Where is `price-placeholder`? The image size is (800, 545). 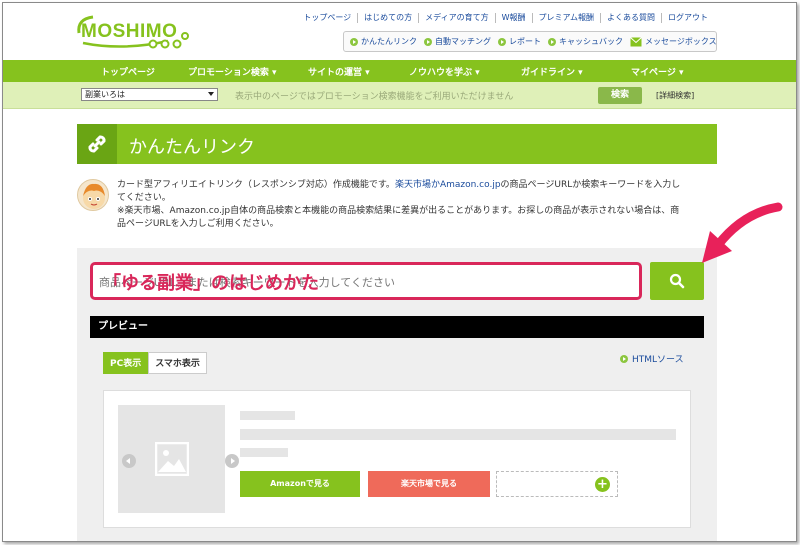 price-placeholder is located at coordinates (264, 452).